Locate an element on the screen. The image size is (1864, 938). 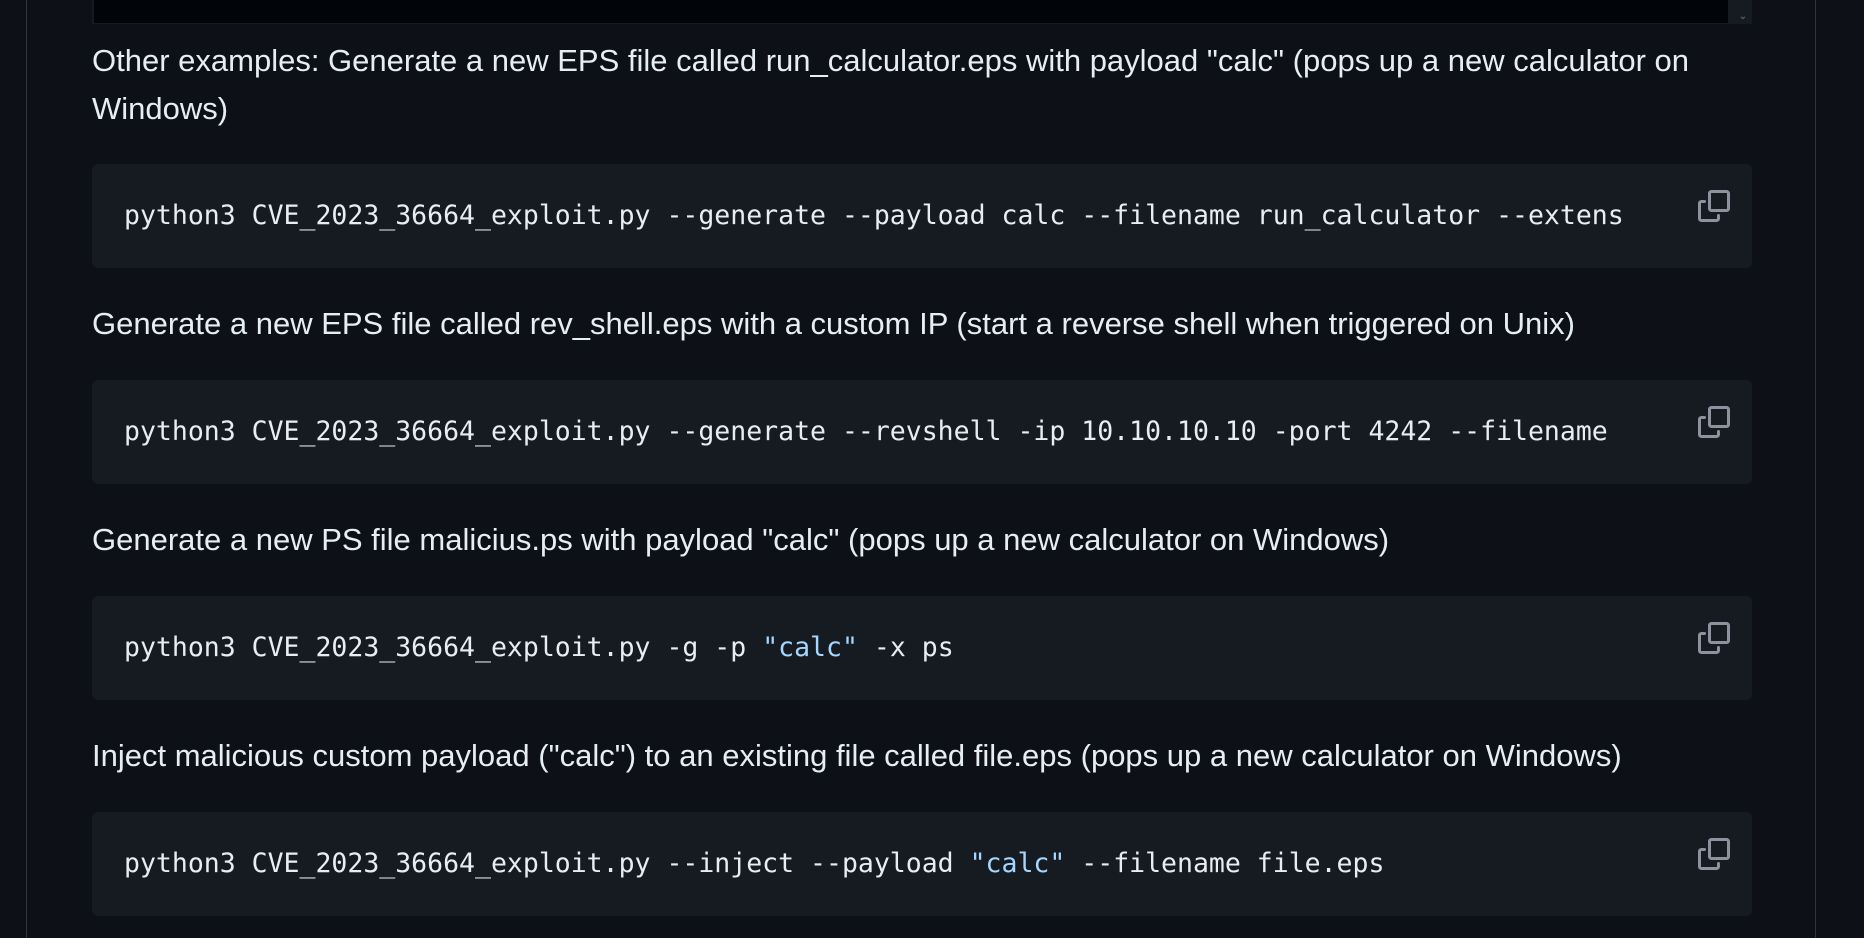
previous-code-scroll-area is located at coordinates (911, 11).